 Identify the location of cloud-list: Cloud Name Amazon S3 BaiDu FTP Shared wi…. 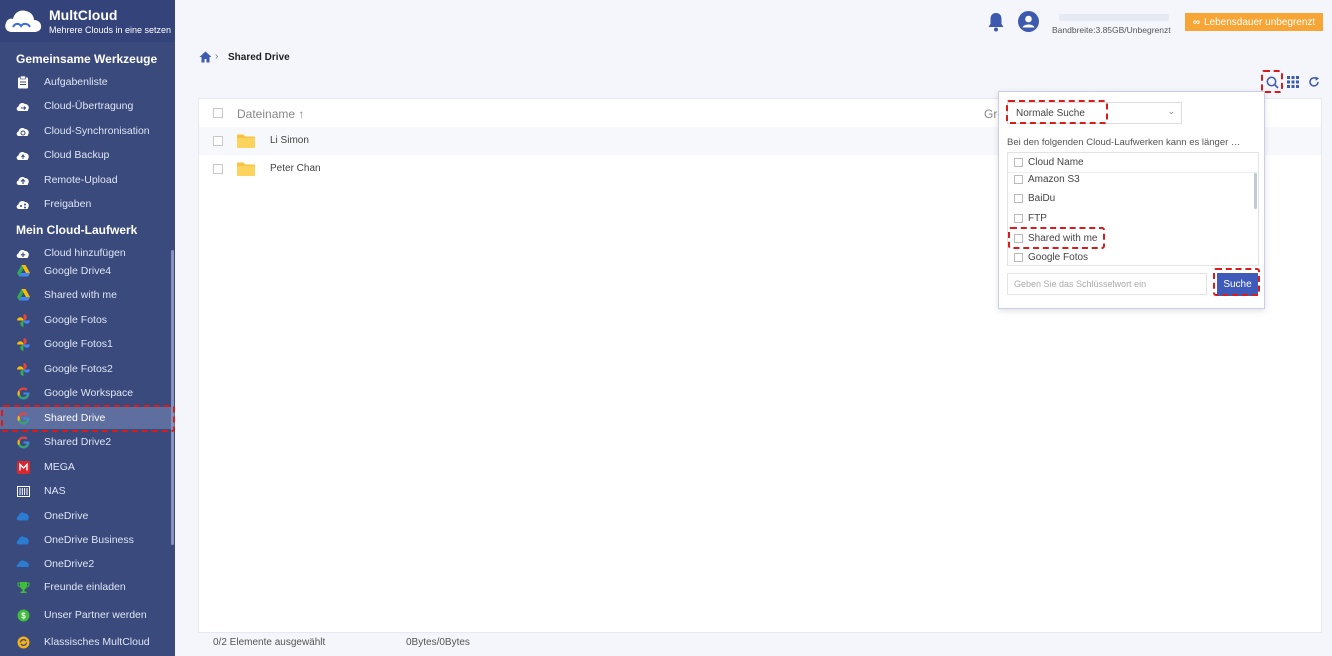
(1133, 209).